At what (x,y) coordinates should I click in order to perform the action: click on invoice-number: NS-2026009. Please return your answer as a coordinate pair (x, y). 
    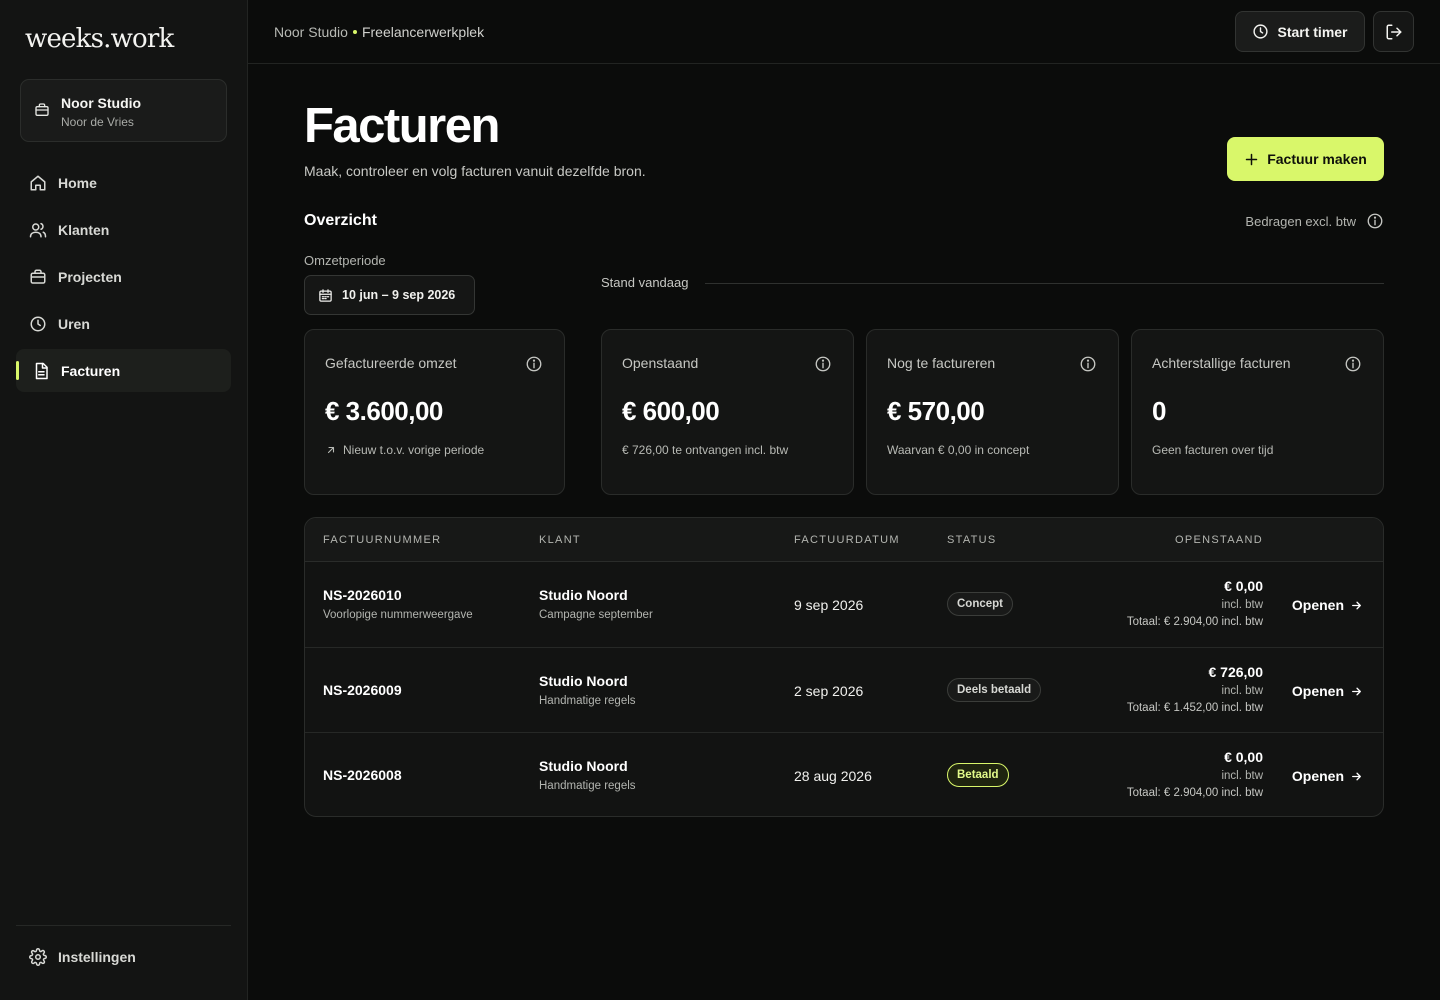
    Looking at the image, I should click on (362, 690).